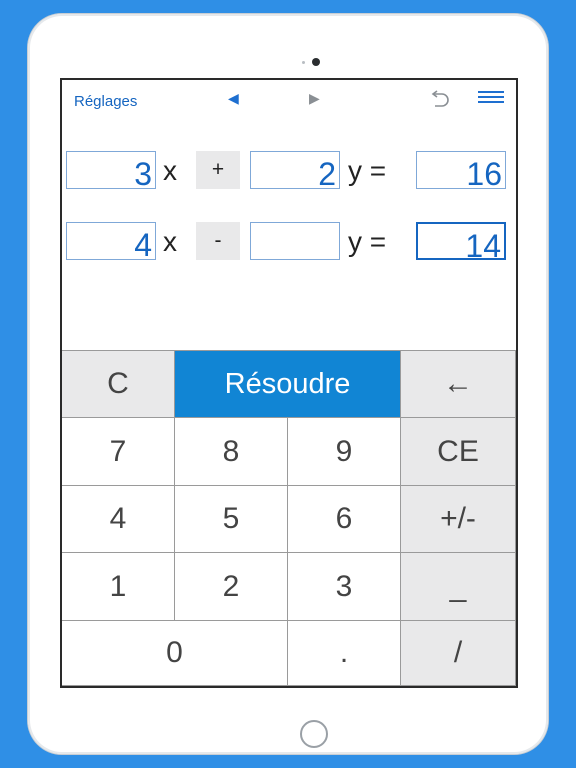 This screenshot has width=576, height=768. Describe the element at coordinates (295, 171) in the screenshot. I see `eq1-y-coefficient-input: 2` at that location.